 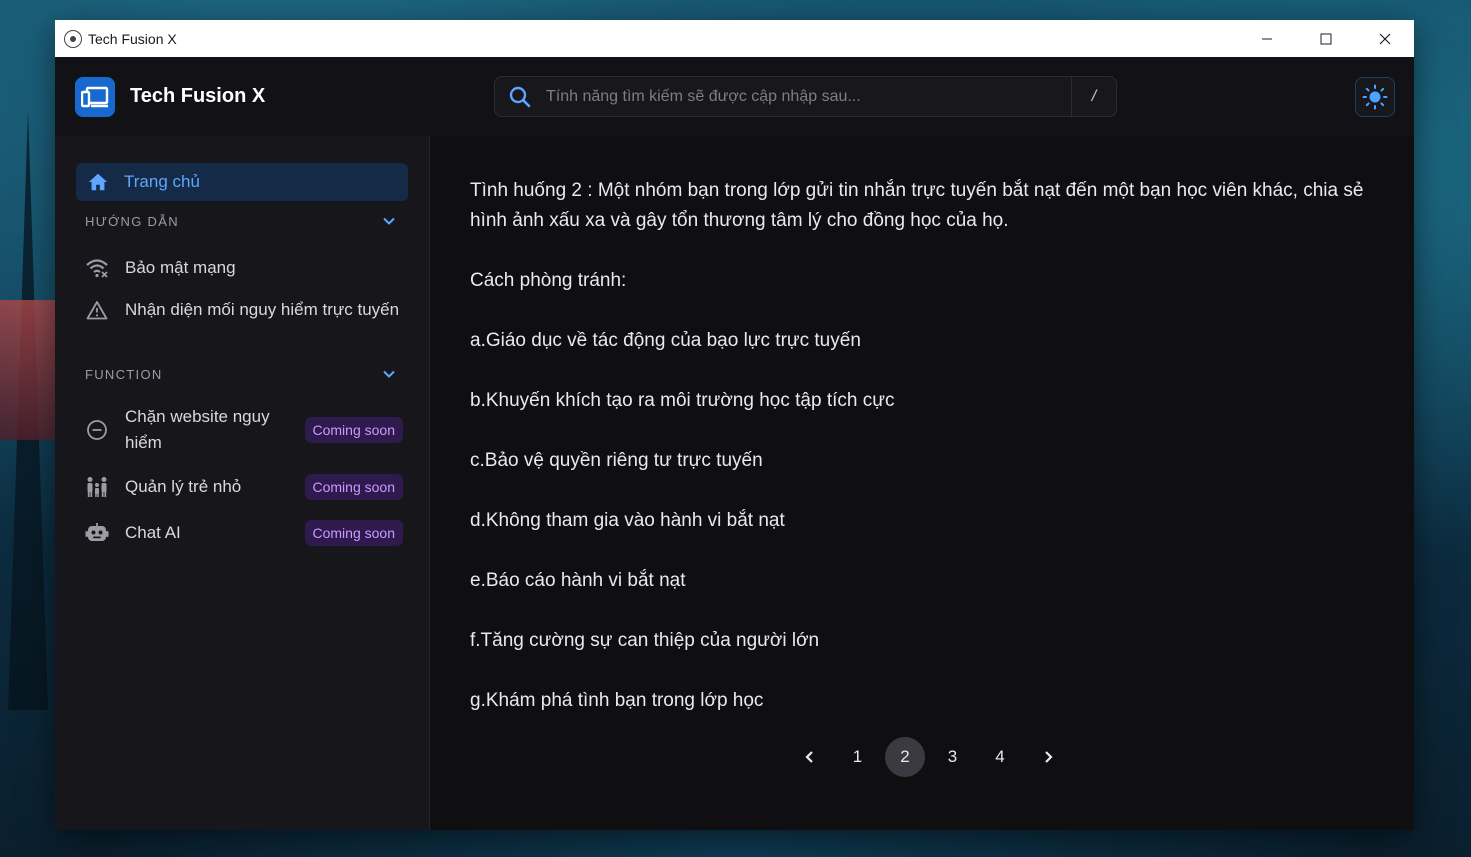 What do you see at coordinates (197, 96) in the screenshot?
I see `brand-name: Tech Fusion X` at bounding box center [197, 96].